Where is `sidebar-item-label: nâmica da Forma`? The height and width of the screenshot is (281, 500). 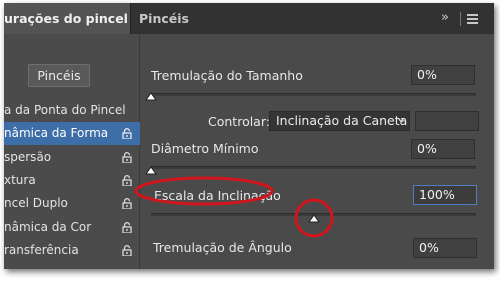 sidebar-item-label: nâmica da Forma is located at coordinates (56, 133).